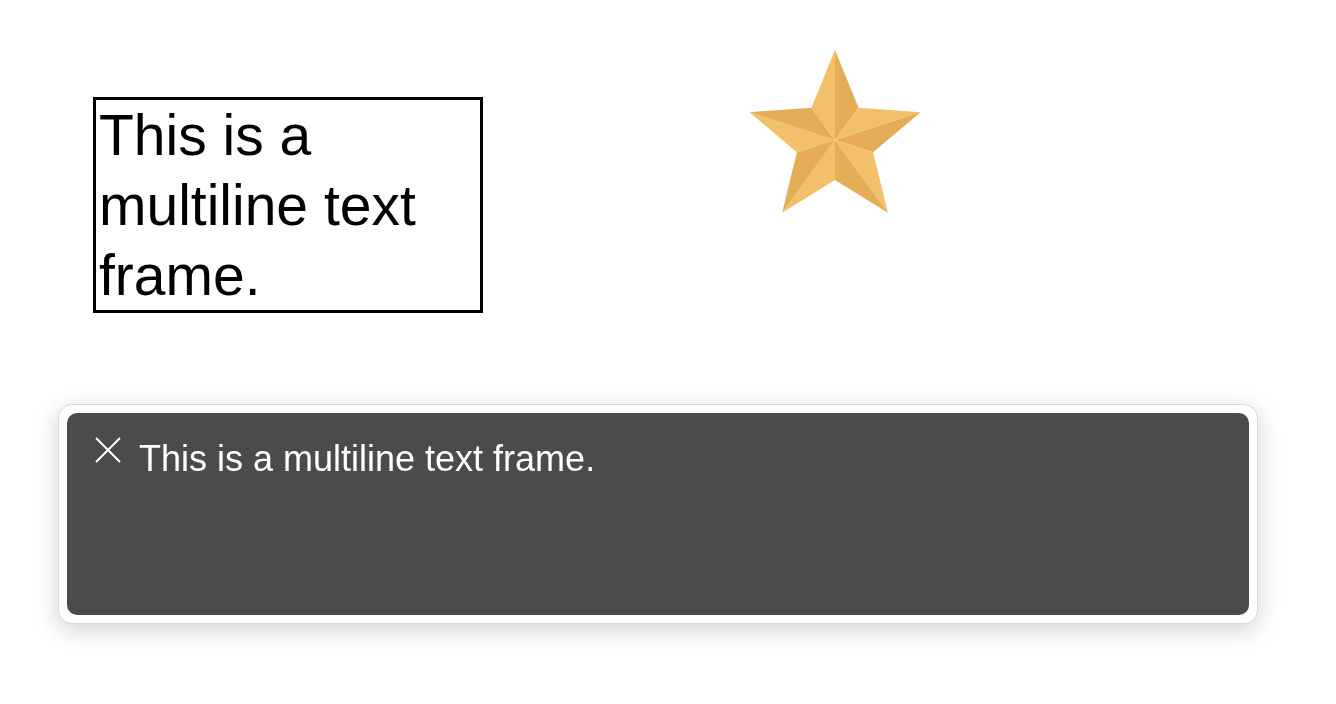  I want to click on close-button, so click(108, 450).